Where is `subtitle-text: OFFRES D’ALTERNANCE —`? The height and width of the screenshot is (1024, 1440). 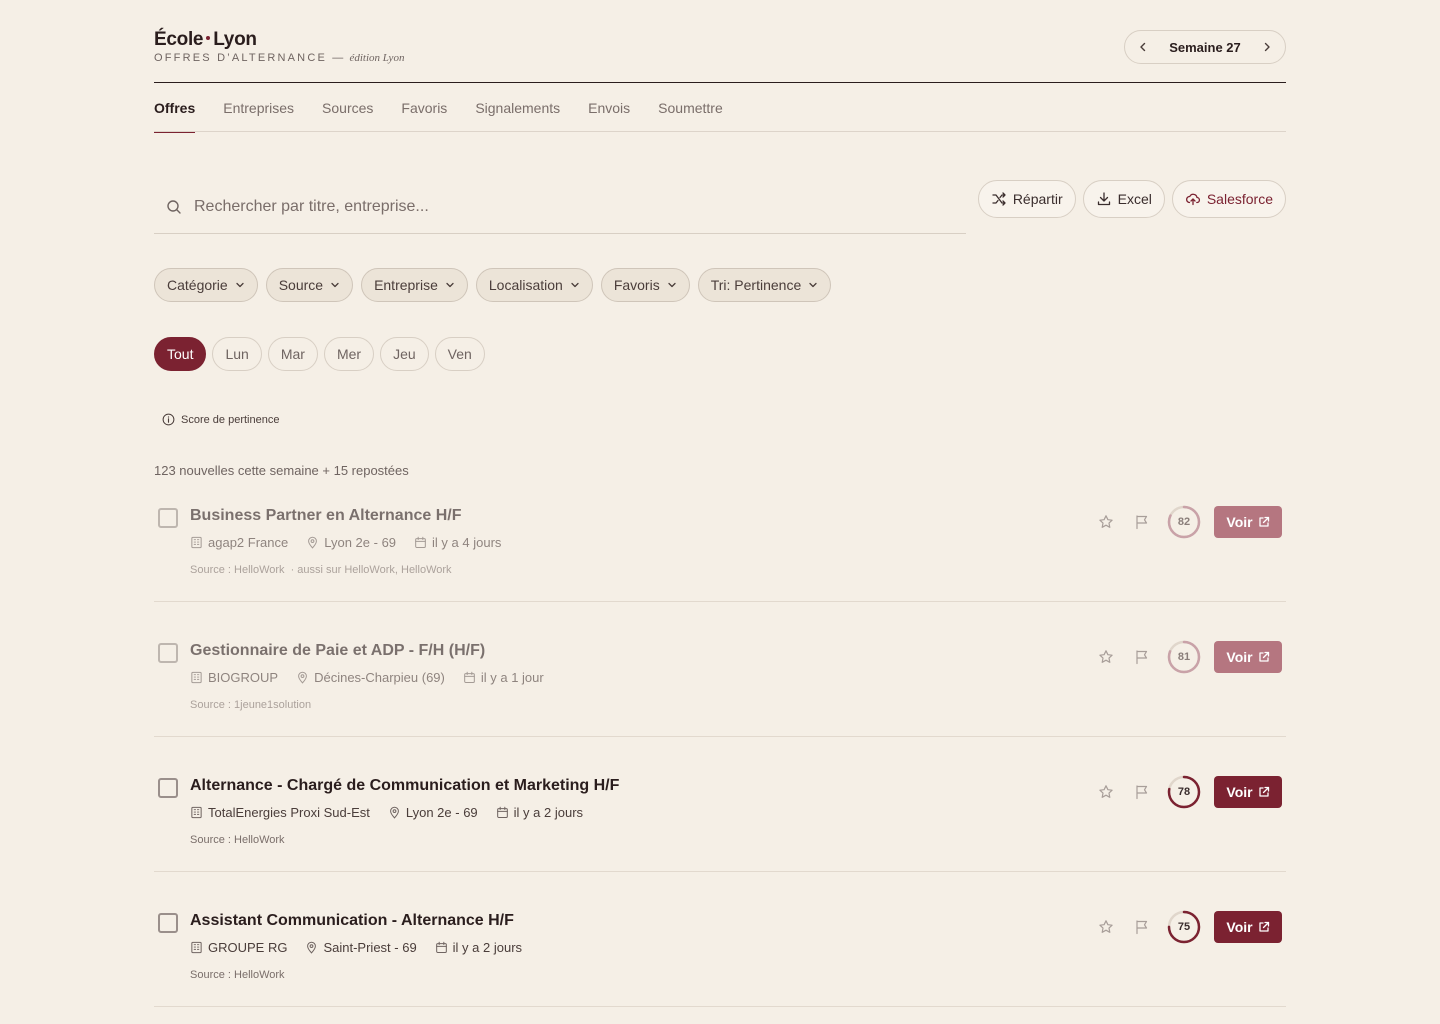 subtitle-text: OFFRES D’ALTERNANCE — is located at coordinates (250, 58).